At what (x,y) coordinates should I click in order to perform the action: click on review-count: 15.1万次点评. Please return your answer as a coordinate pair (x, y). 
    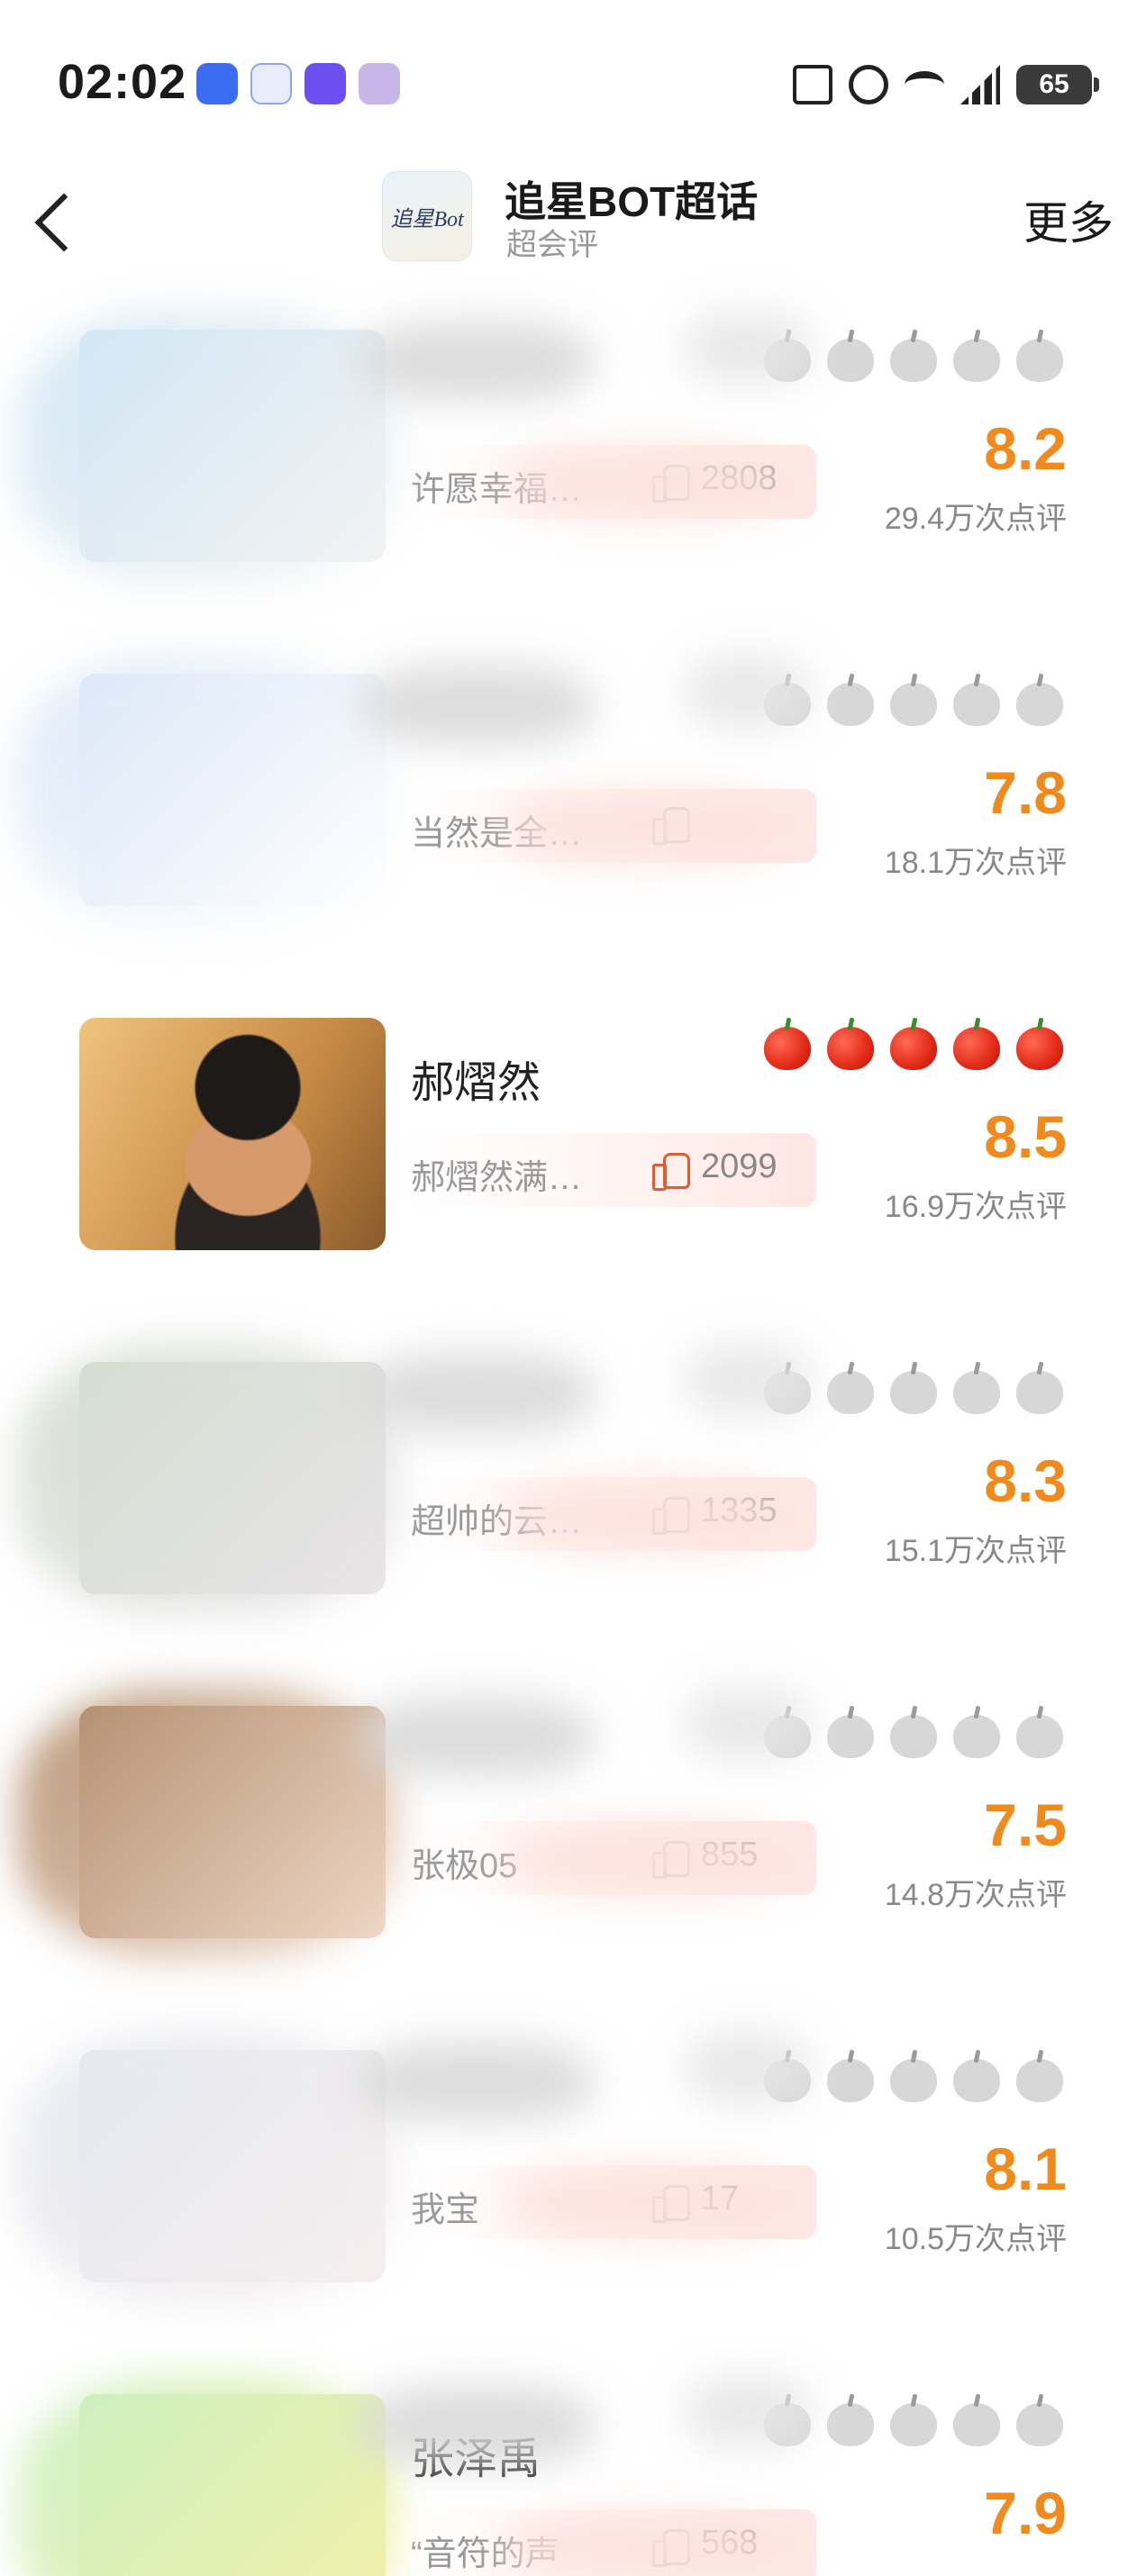
    Looking at the image, I should click on (975, 1551).